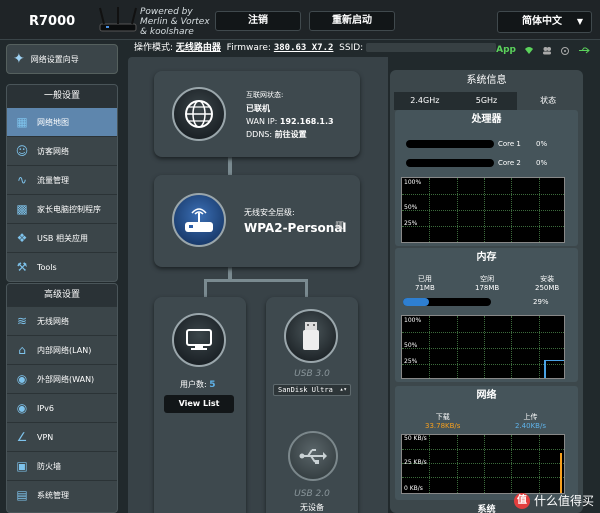 The width and height of the screenshot is (600, 513). What do you see at coordinates (198, 48) in the screenshot?
I see `mode-value: 无线路由器` at bounding box center [198, 48].